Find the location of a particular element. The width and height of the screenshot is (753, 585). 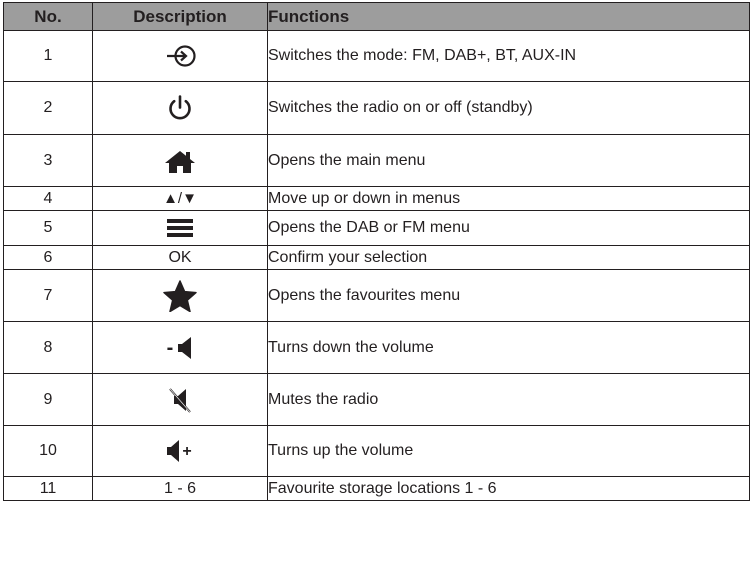

row-description: - is located at coordinates (180, 347).